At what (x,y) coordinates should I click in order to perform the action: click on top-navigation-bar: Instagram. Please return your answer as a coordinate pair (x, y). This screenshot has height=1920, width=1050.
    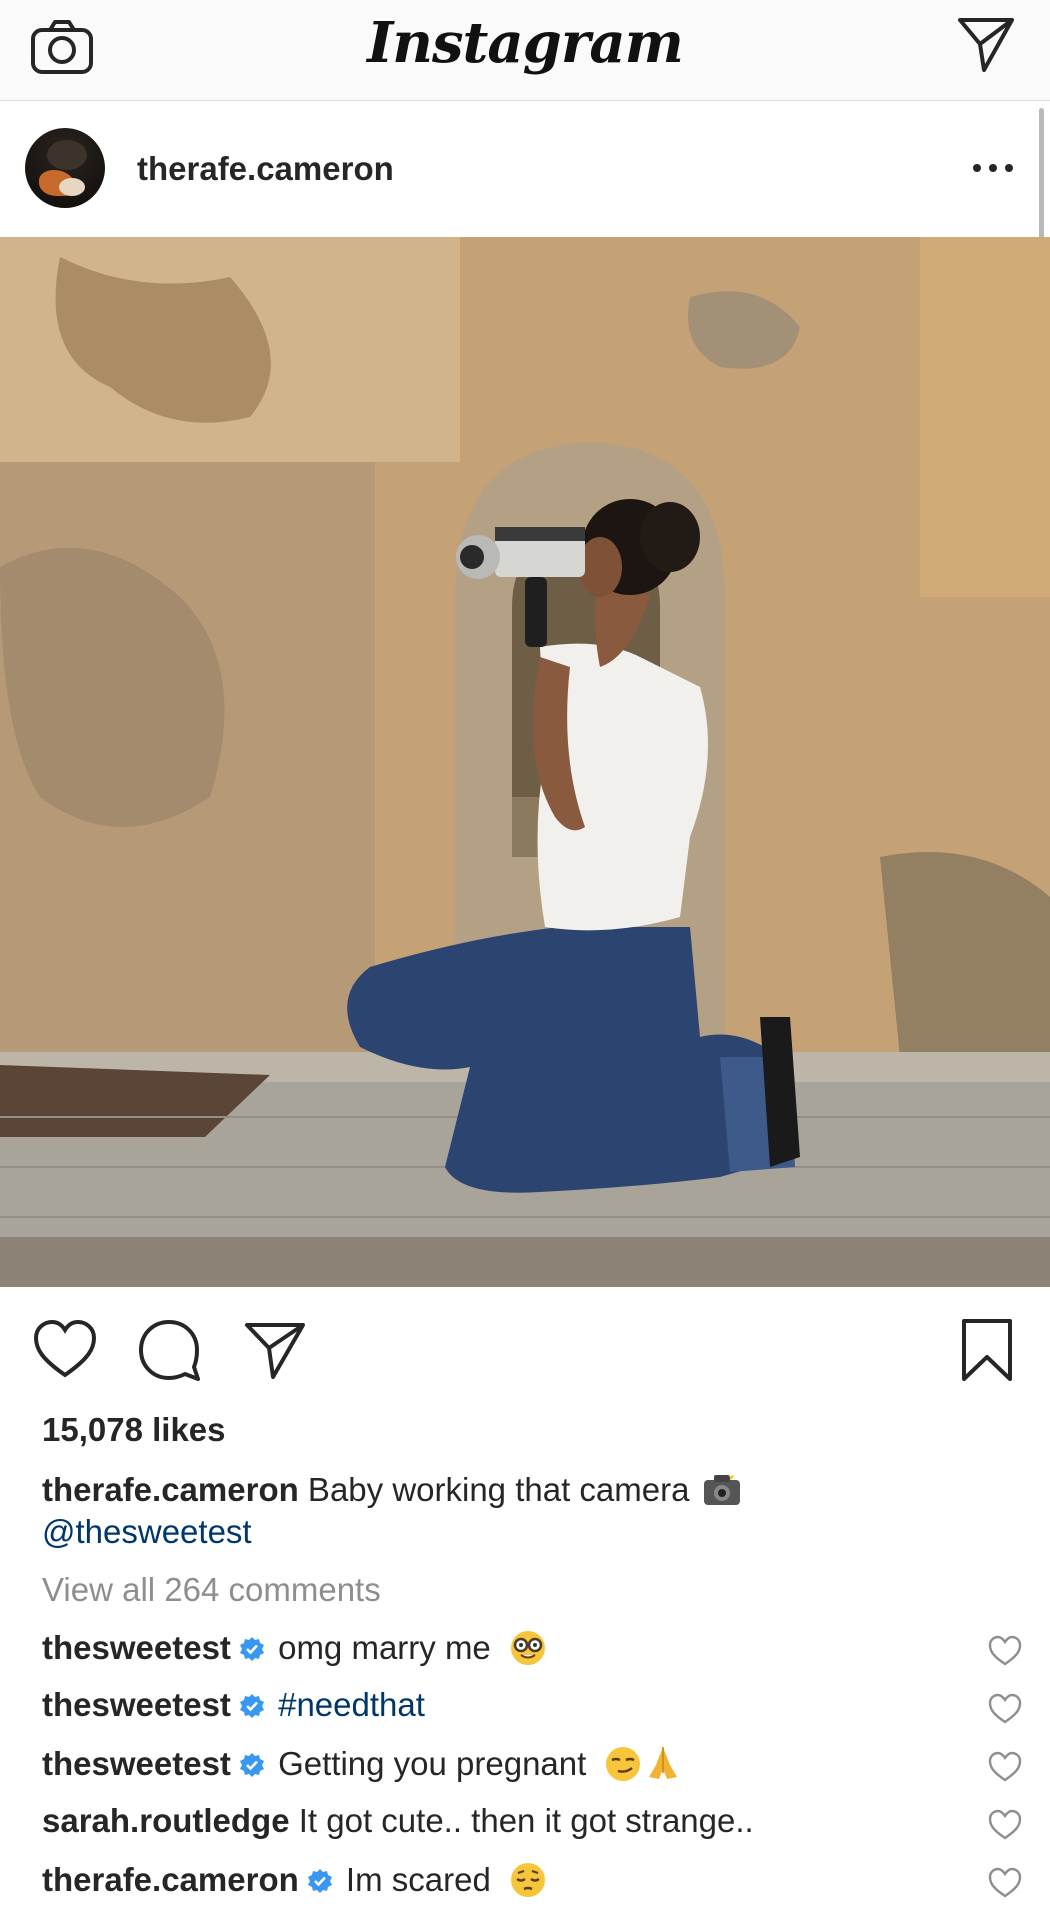
    Looking at the image, I should click on (525, 50).